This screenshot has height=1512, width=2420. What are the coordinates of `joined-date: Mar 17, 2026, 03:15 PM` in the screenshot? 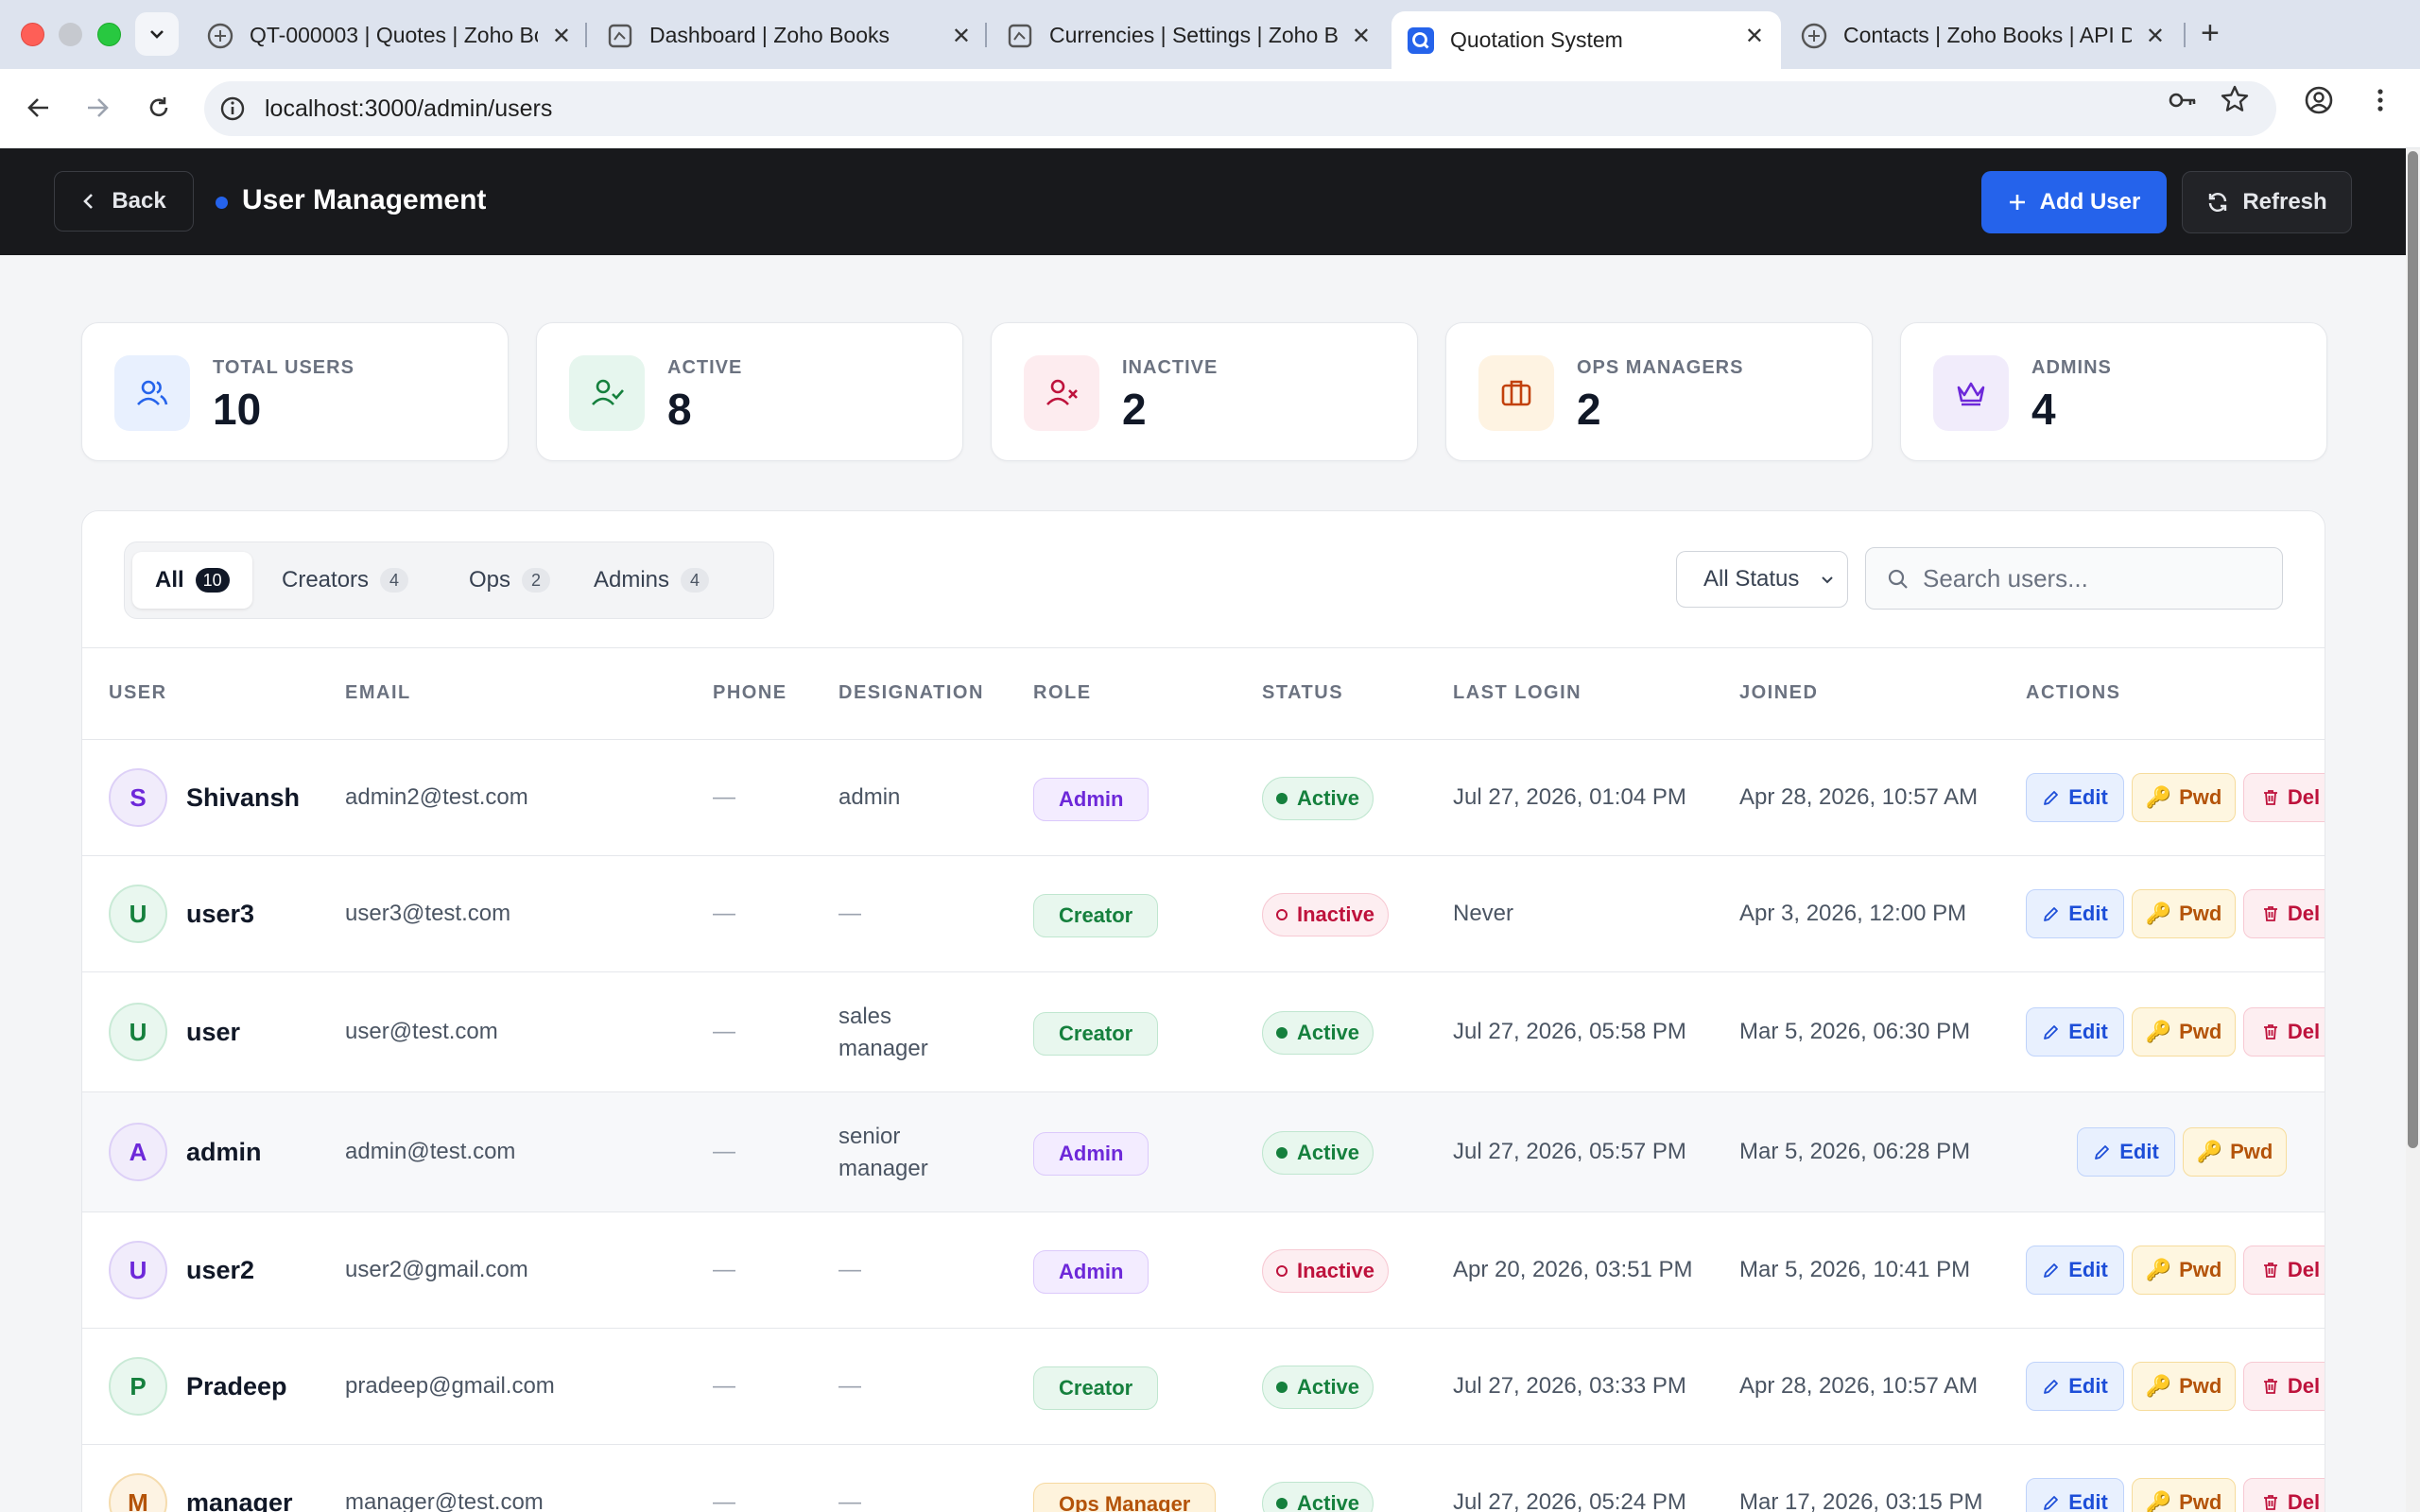 It's located at (1861, 1500).